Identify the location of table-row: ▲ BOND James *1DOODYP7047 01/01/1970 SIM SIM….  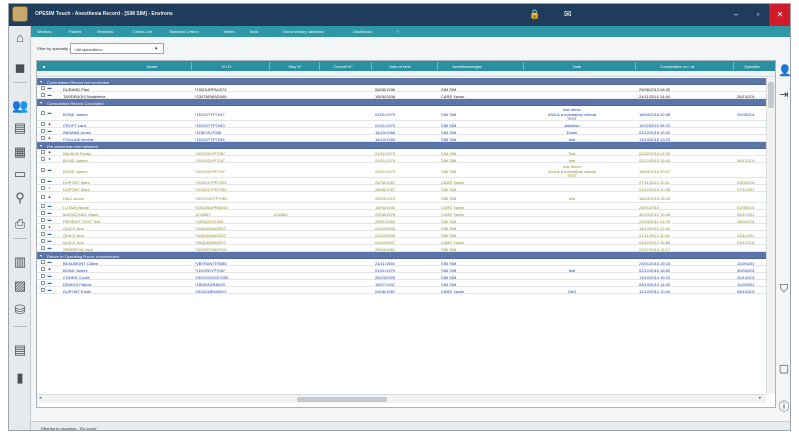
(406, 269).